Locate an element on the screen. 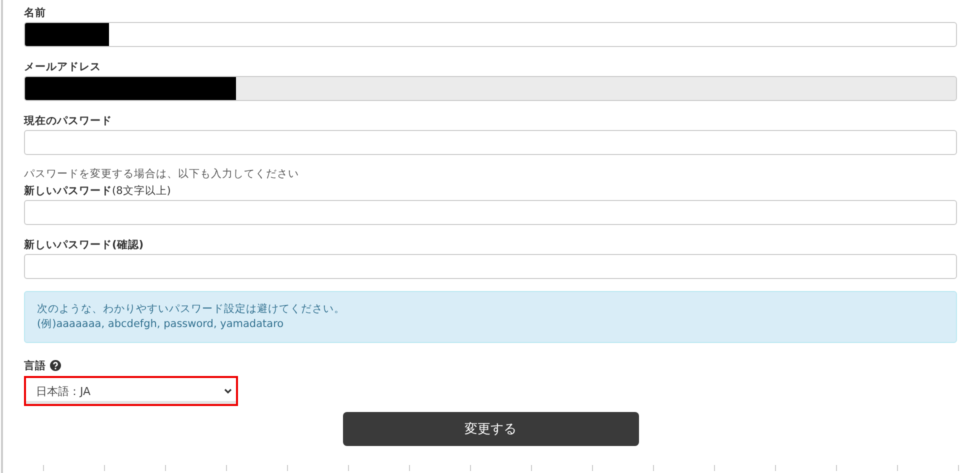 The image size is (965, 473). field-label: 新しいパスワード(確認) is located at coordinates (84, 245).